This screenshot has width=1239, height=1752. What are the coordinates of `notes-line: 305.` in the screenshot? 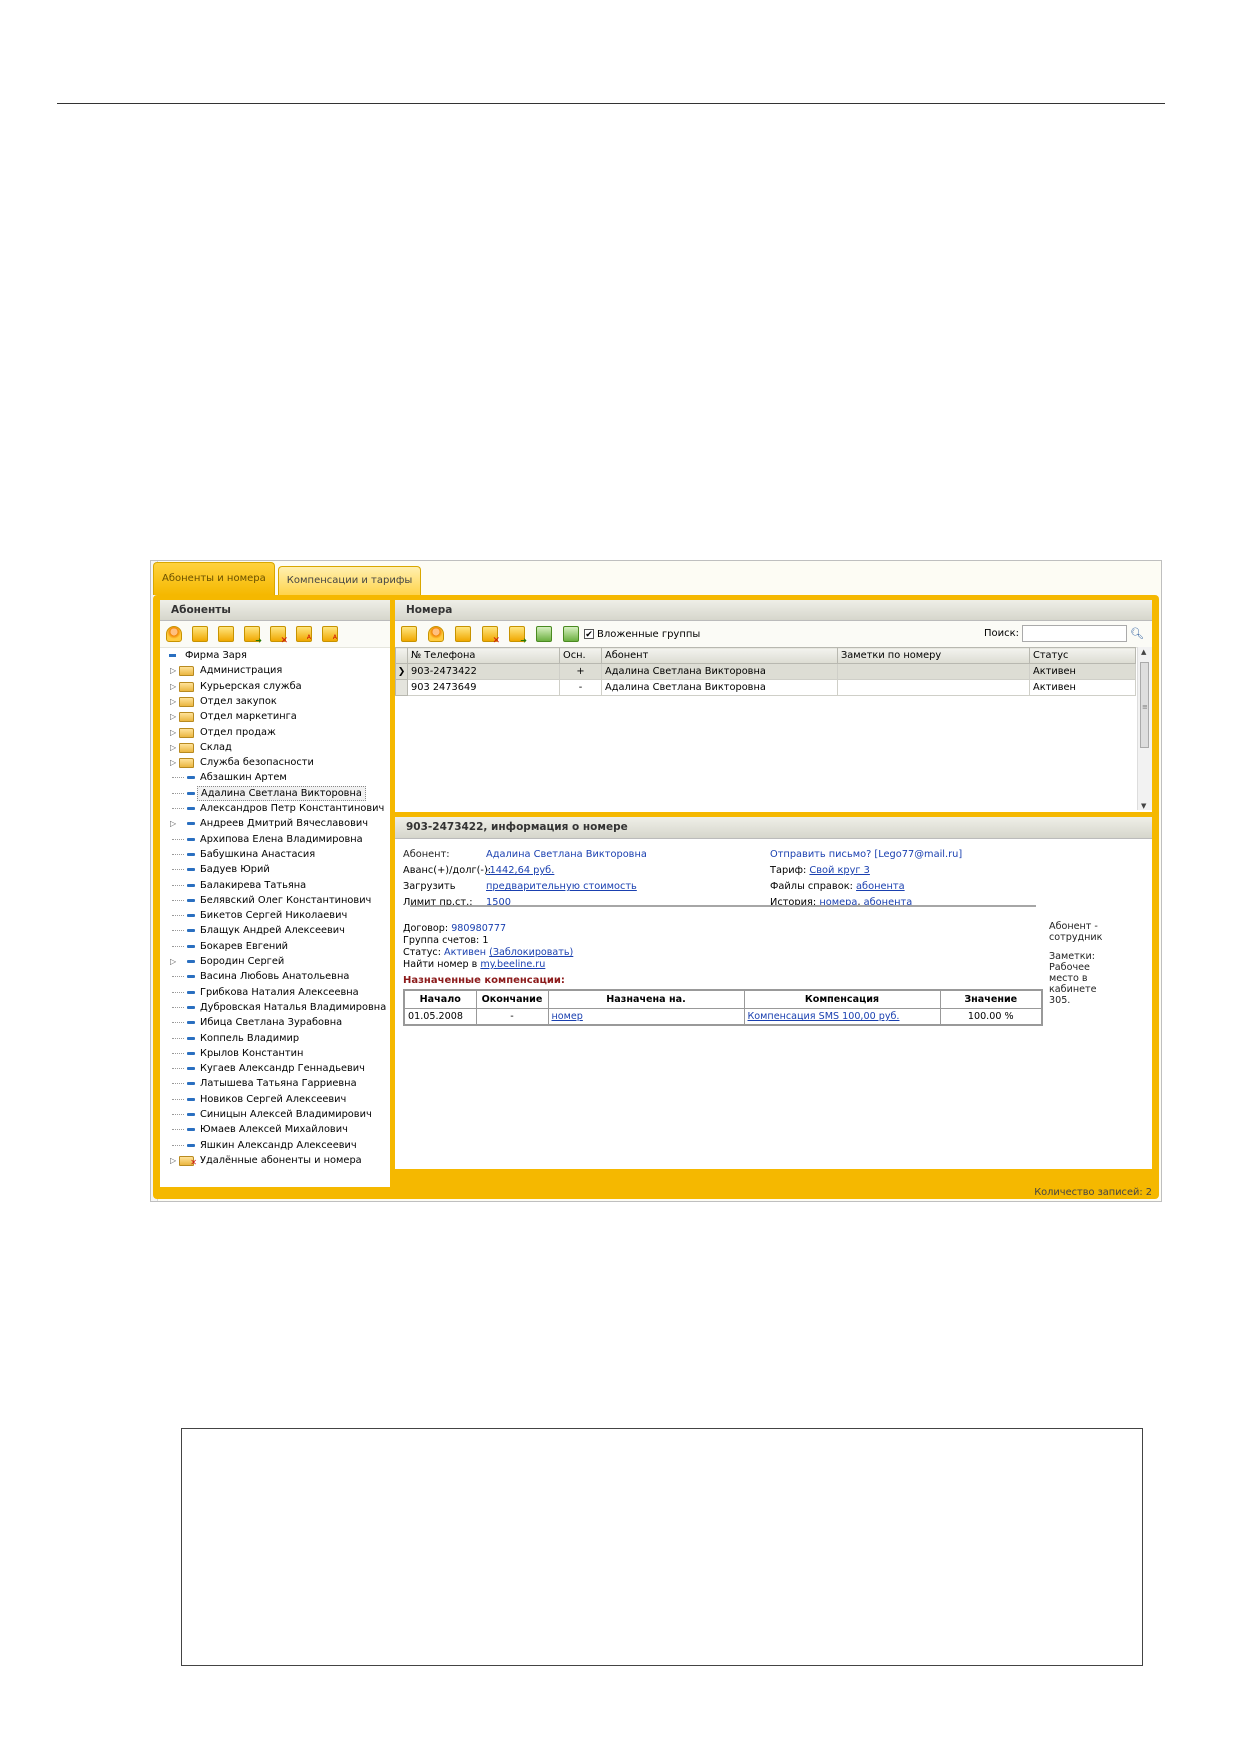 It's located at (1060, 1000).